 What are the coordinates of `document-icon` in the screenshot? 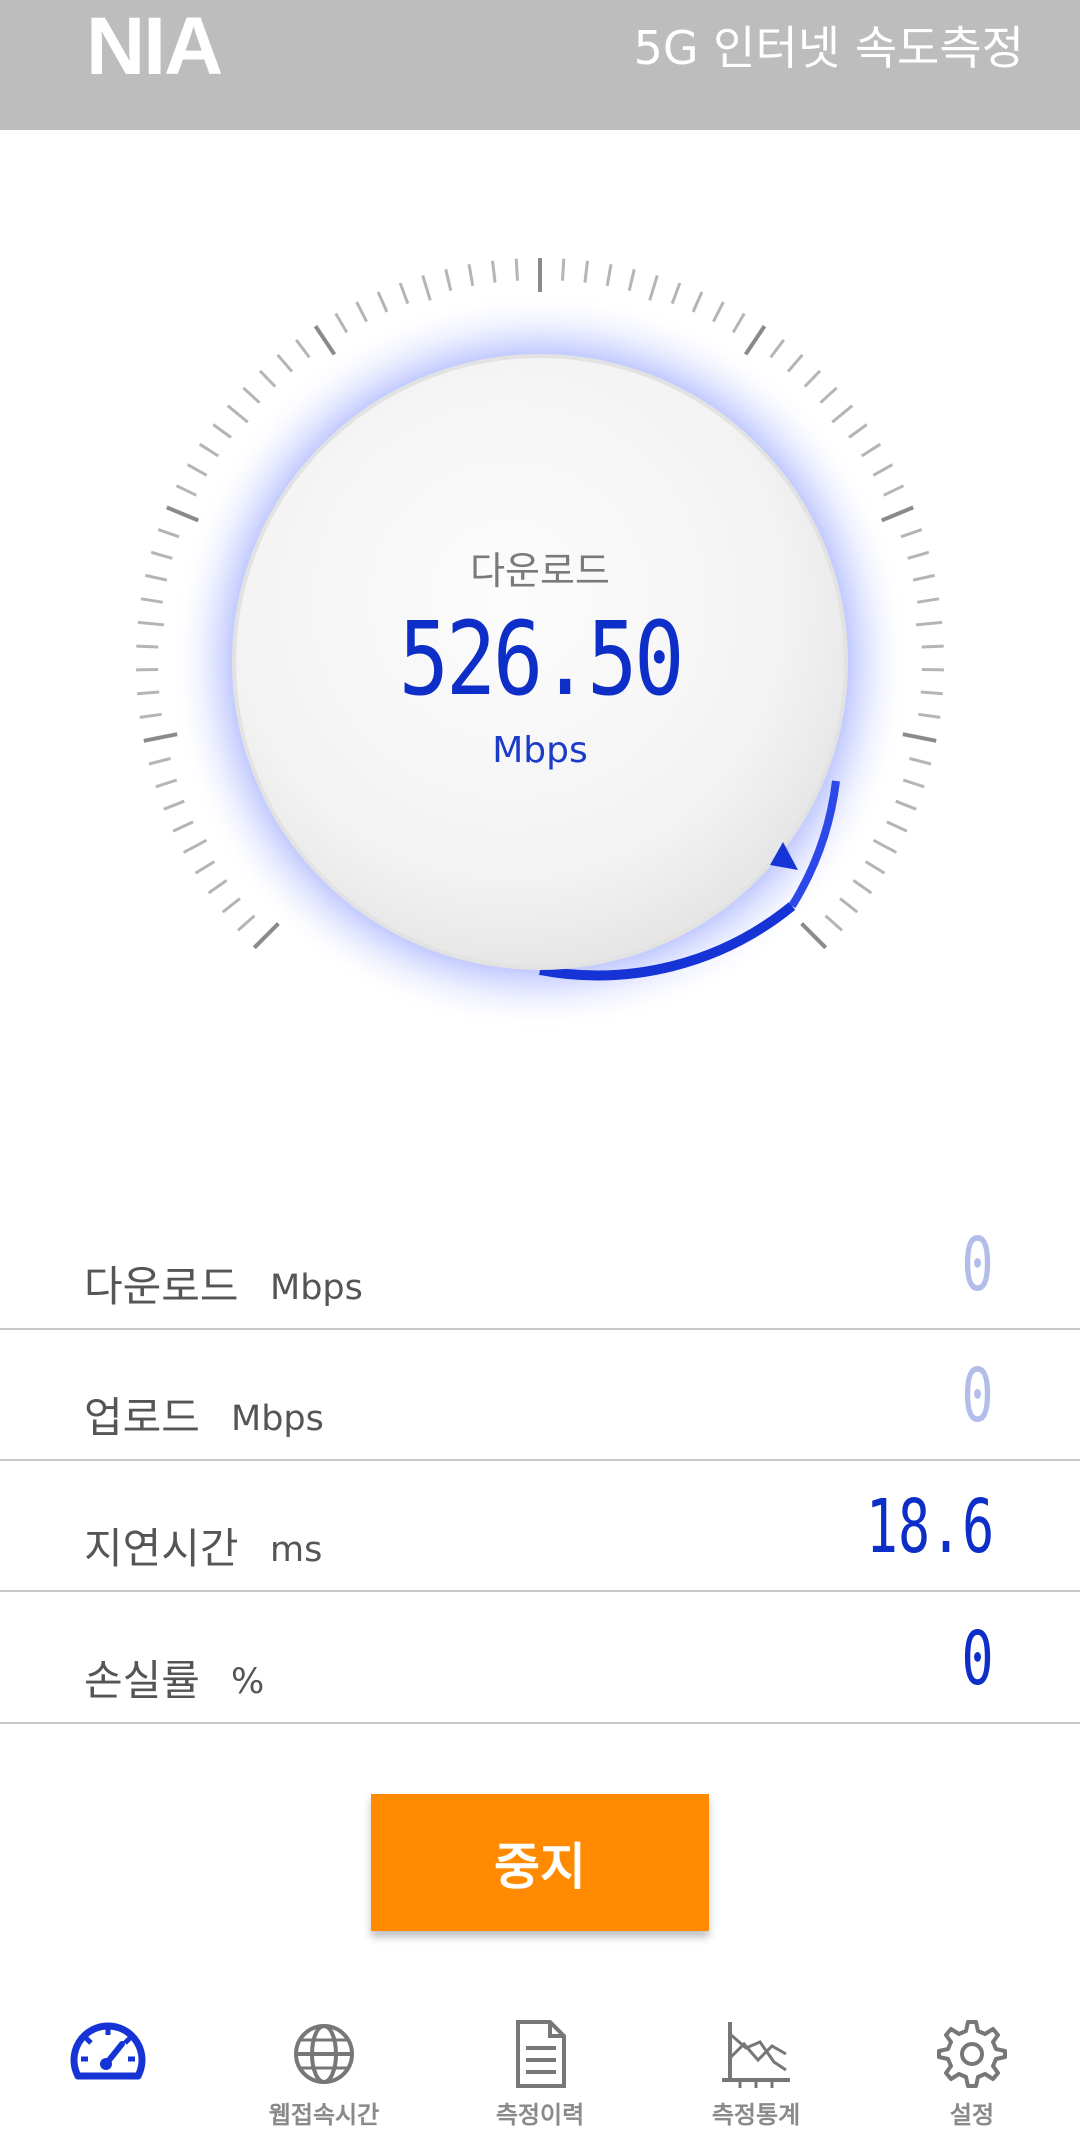 It's located at (540, 2054).